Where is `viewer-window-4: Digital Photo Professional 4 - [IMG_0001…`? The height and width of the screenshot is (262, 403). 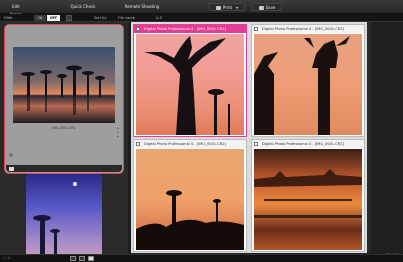
viewer-window-4: Digital Photo Professional 4 - [IMG_0001… is located at coordinates (308, 195).